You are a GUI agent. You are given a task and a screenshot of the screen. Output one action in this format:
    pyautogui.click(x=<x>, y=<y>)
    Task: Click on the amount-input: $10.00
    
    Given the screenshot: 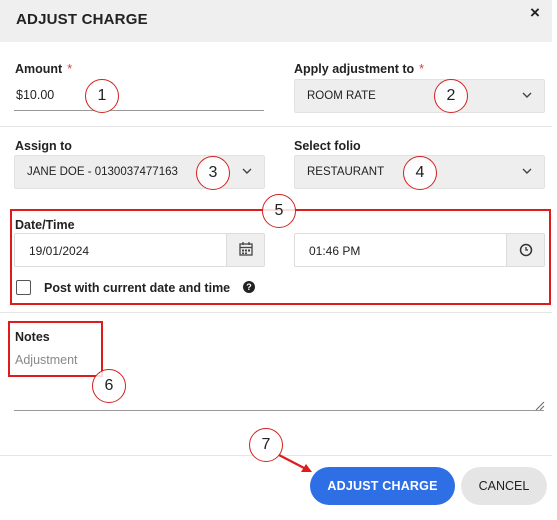 What is the action you would take?
    pyautogui.click(x=35, y=95)
    